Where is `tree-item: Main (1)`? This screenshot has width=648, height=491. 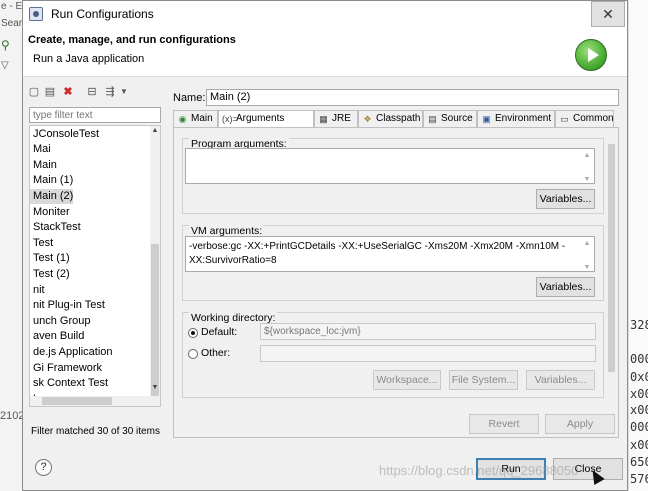 tree-item: Main (1) is located at coordinates (51, 180).